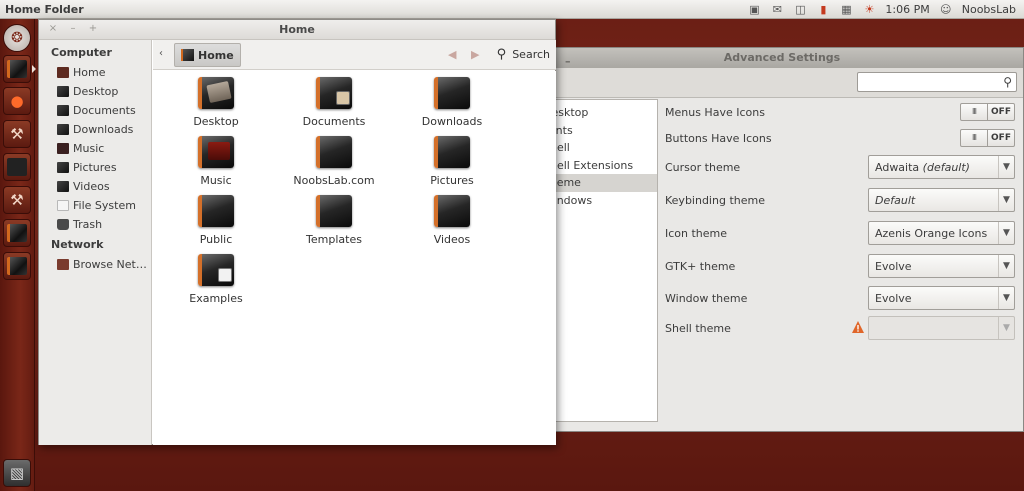 Image resolution: width=1024 pixels, height=491 pixels. Describe the element at coordinates (95, 186) in the screenshot. I see `sidebar-item-videos: Videos` at that location.